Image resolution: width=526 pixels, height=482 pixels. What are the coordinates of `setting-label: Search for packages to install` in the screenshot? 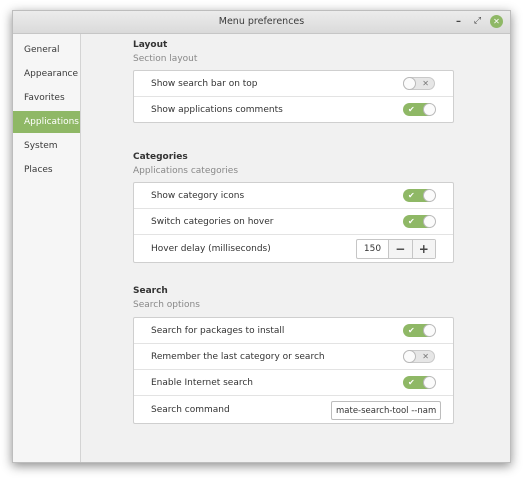 It's located at (218, 330).